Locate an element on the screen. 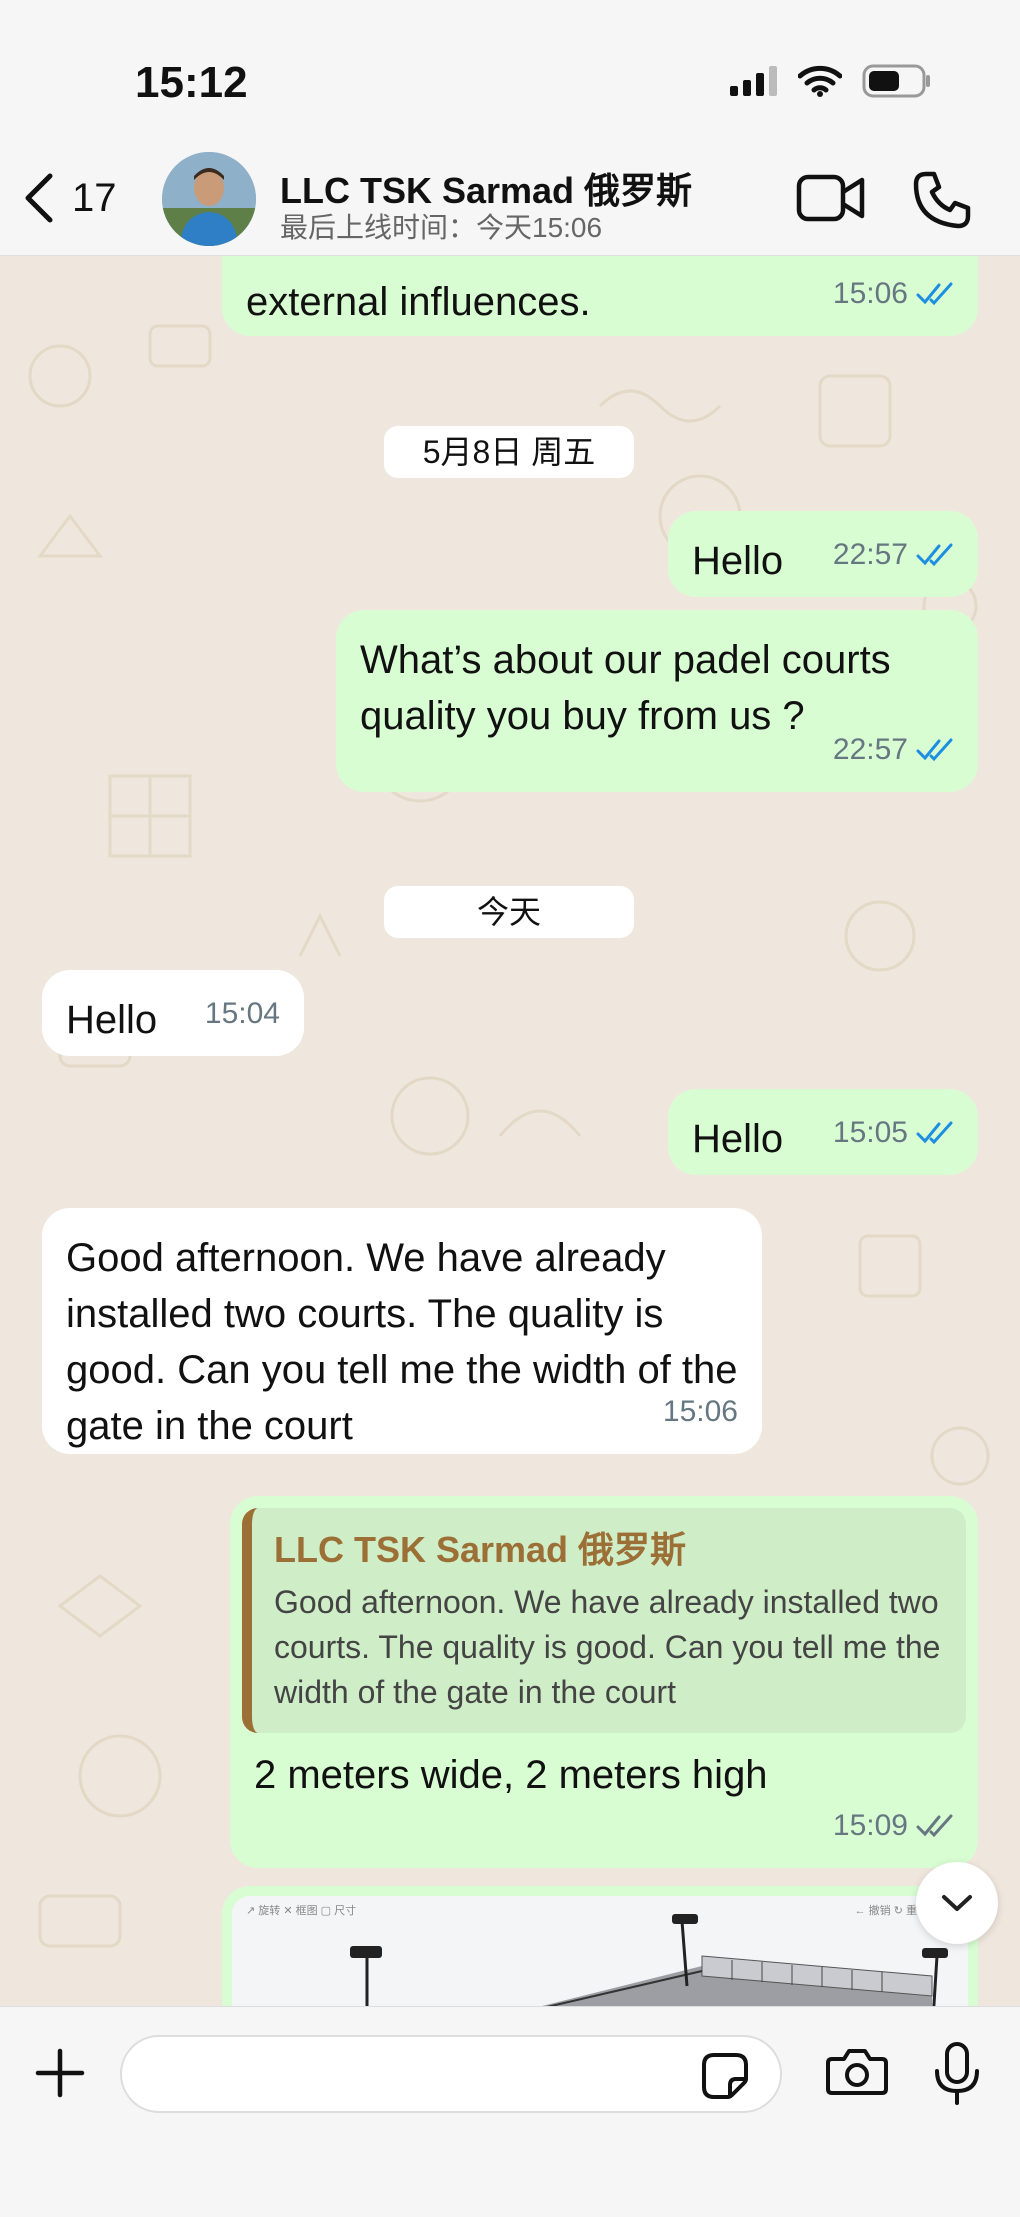 The width and height of the screenshot is (1020, 2217). plus-icon is located at coordinates (60, 2073).